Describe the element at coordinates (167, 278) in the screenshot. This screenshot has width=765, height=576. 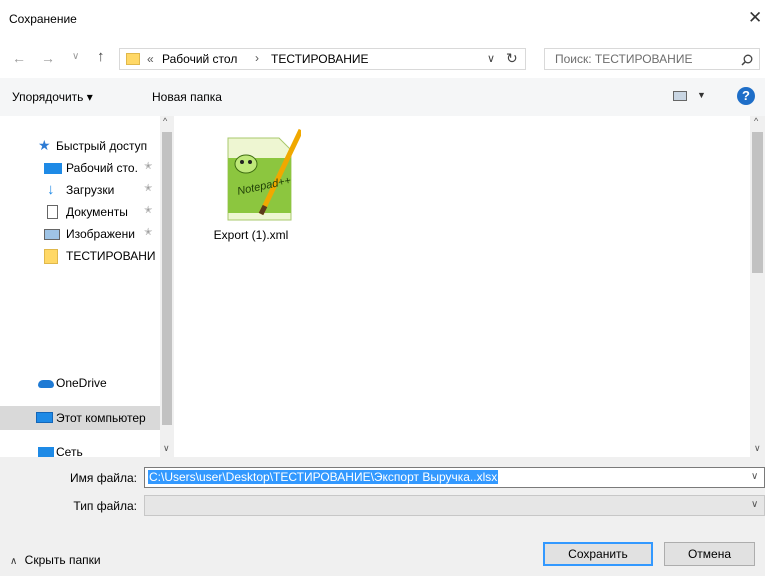
I see `nav-scrollbar-thumb` at that location.